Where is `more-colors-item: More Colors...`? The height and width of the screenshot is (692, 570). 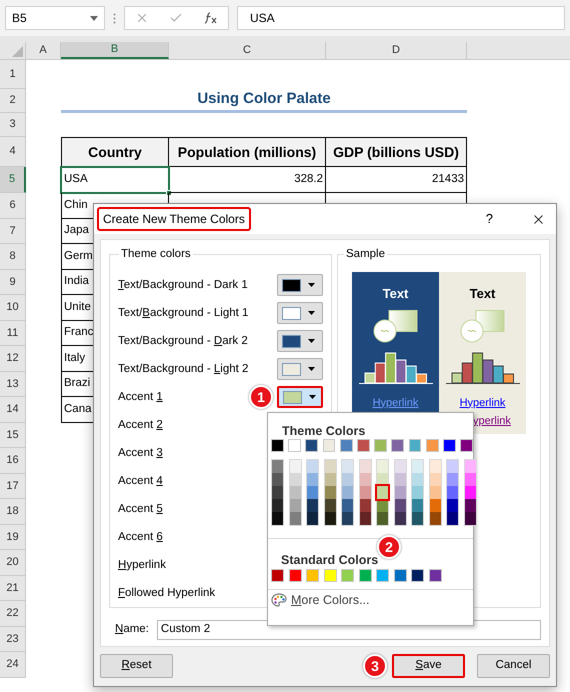
more-colors-item: More Colors... is located at coordinates (370, 600).